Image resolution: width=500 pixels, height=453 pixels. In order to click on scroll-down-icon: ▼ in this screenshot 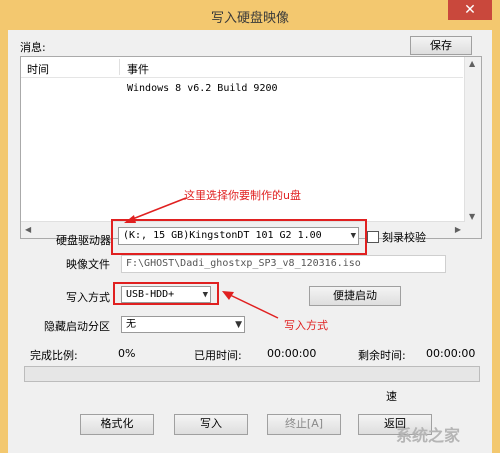, I will do `click(472, 216)`.